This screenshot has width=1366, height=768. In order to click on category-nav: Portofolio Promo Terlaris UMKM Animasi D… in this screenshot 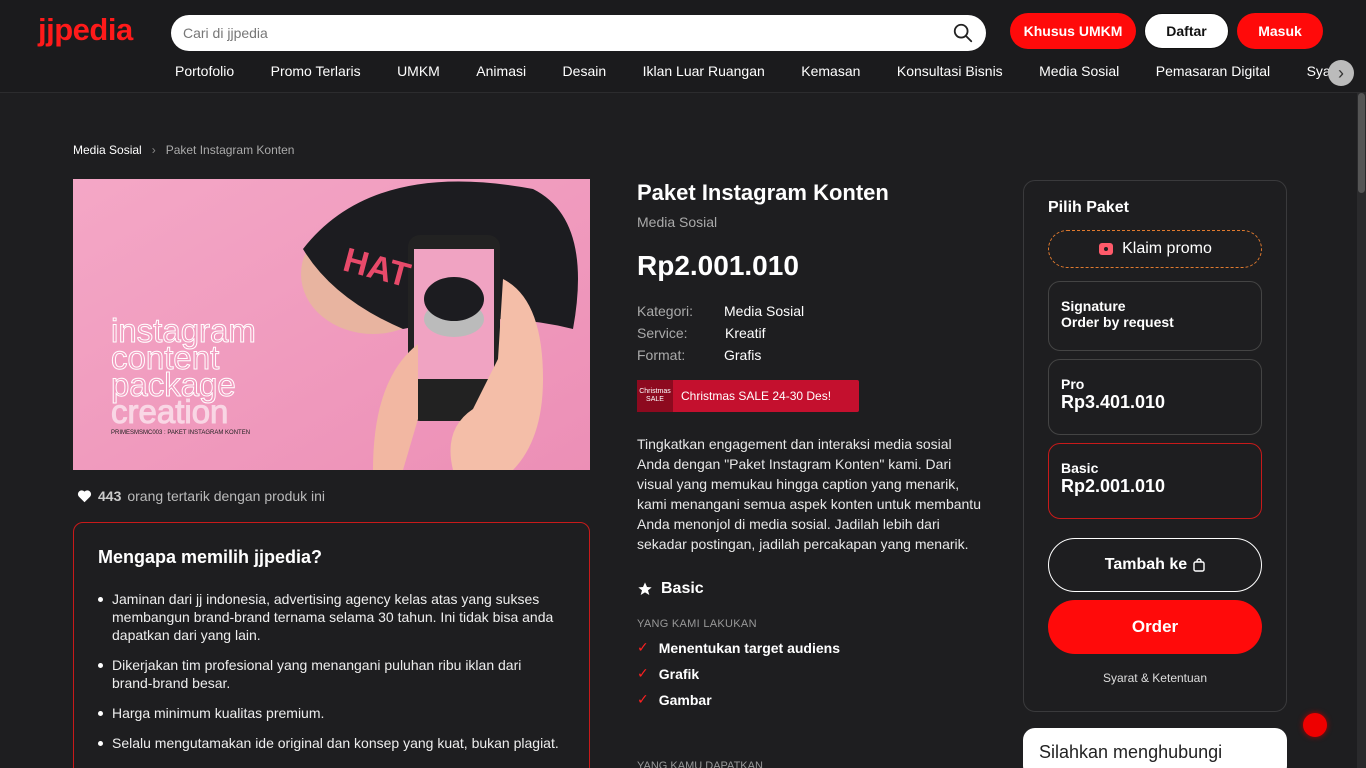, I will do `click(760, 73)`.